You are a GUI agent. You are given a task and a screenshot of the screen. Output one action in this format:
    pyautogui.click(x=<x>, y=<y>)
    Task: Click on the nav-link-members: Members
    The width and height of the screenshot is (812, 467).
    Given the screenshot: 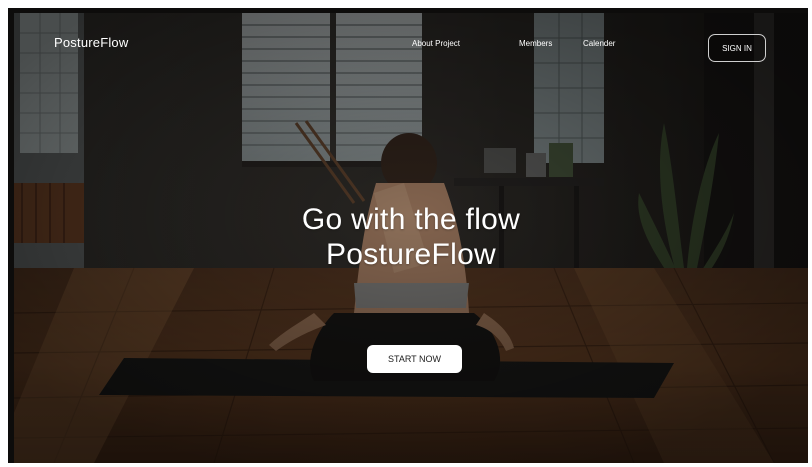 What is the action you would take?
    pyautogui.click(x=535, y=43)
    